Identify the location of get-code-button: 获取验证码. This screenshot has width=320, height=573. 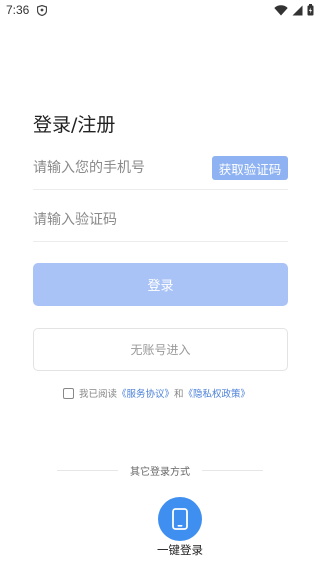
(250, 168).